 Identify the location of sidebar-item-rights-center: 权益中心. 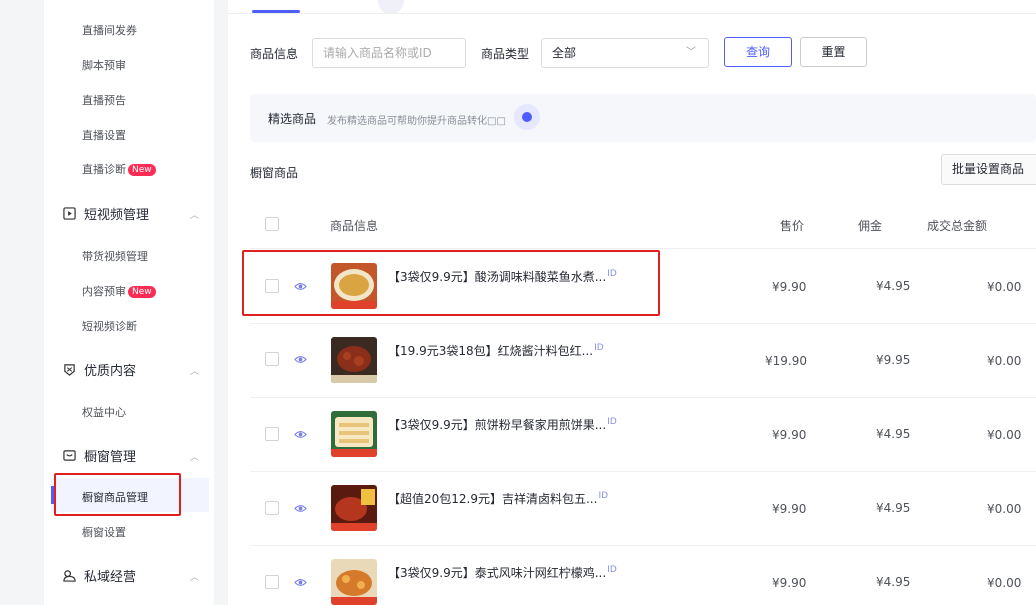
(104, 412).